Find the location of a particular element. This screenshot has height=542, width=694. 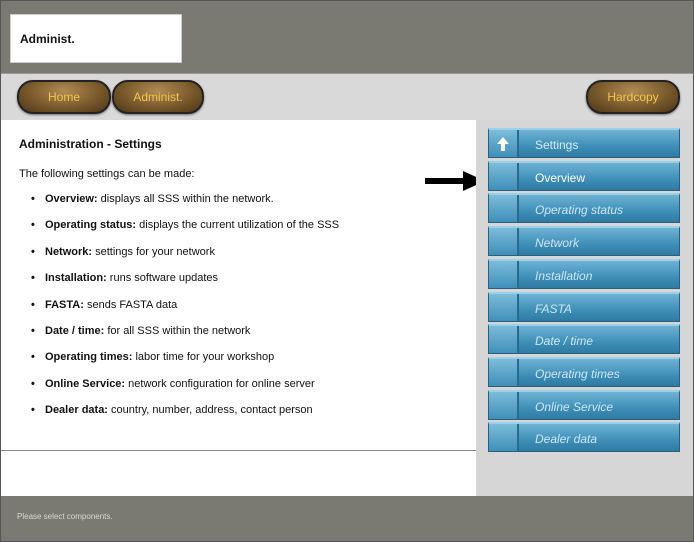

hardcopy-button: Hardcopy is located at coordinates (633, 97).